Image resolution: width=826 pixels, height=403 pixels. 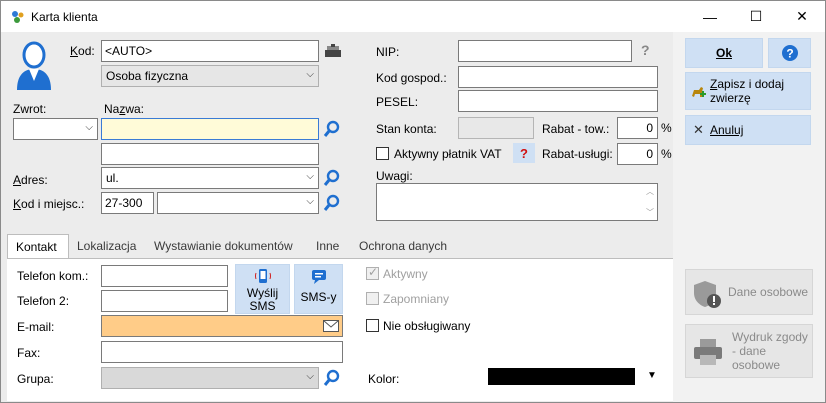 What do you see at coordinates (645, 50) in the screenshot?
I see `nip-help-icon: ?` at bounding box center [645, 50].